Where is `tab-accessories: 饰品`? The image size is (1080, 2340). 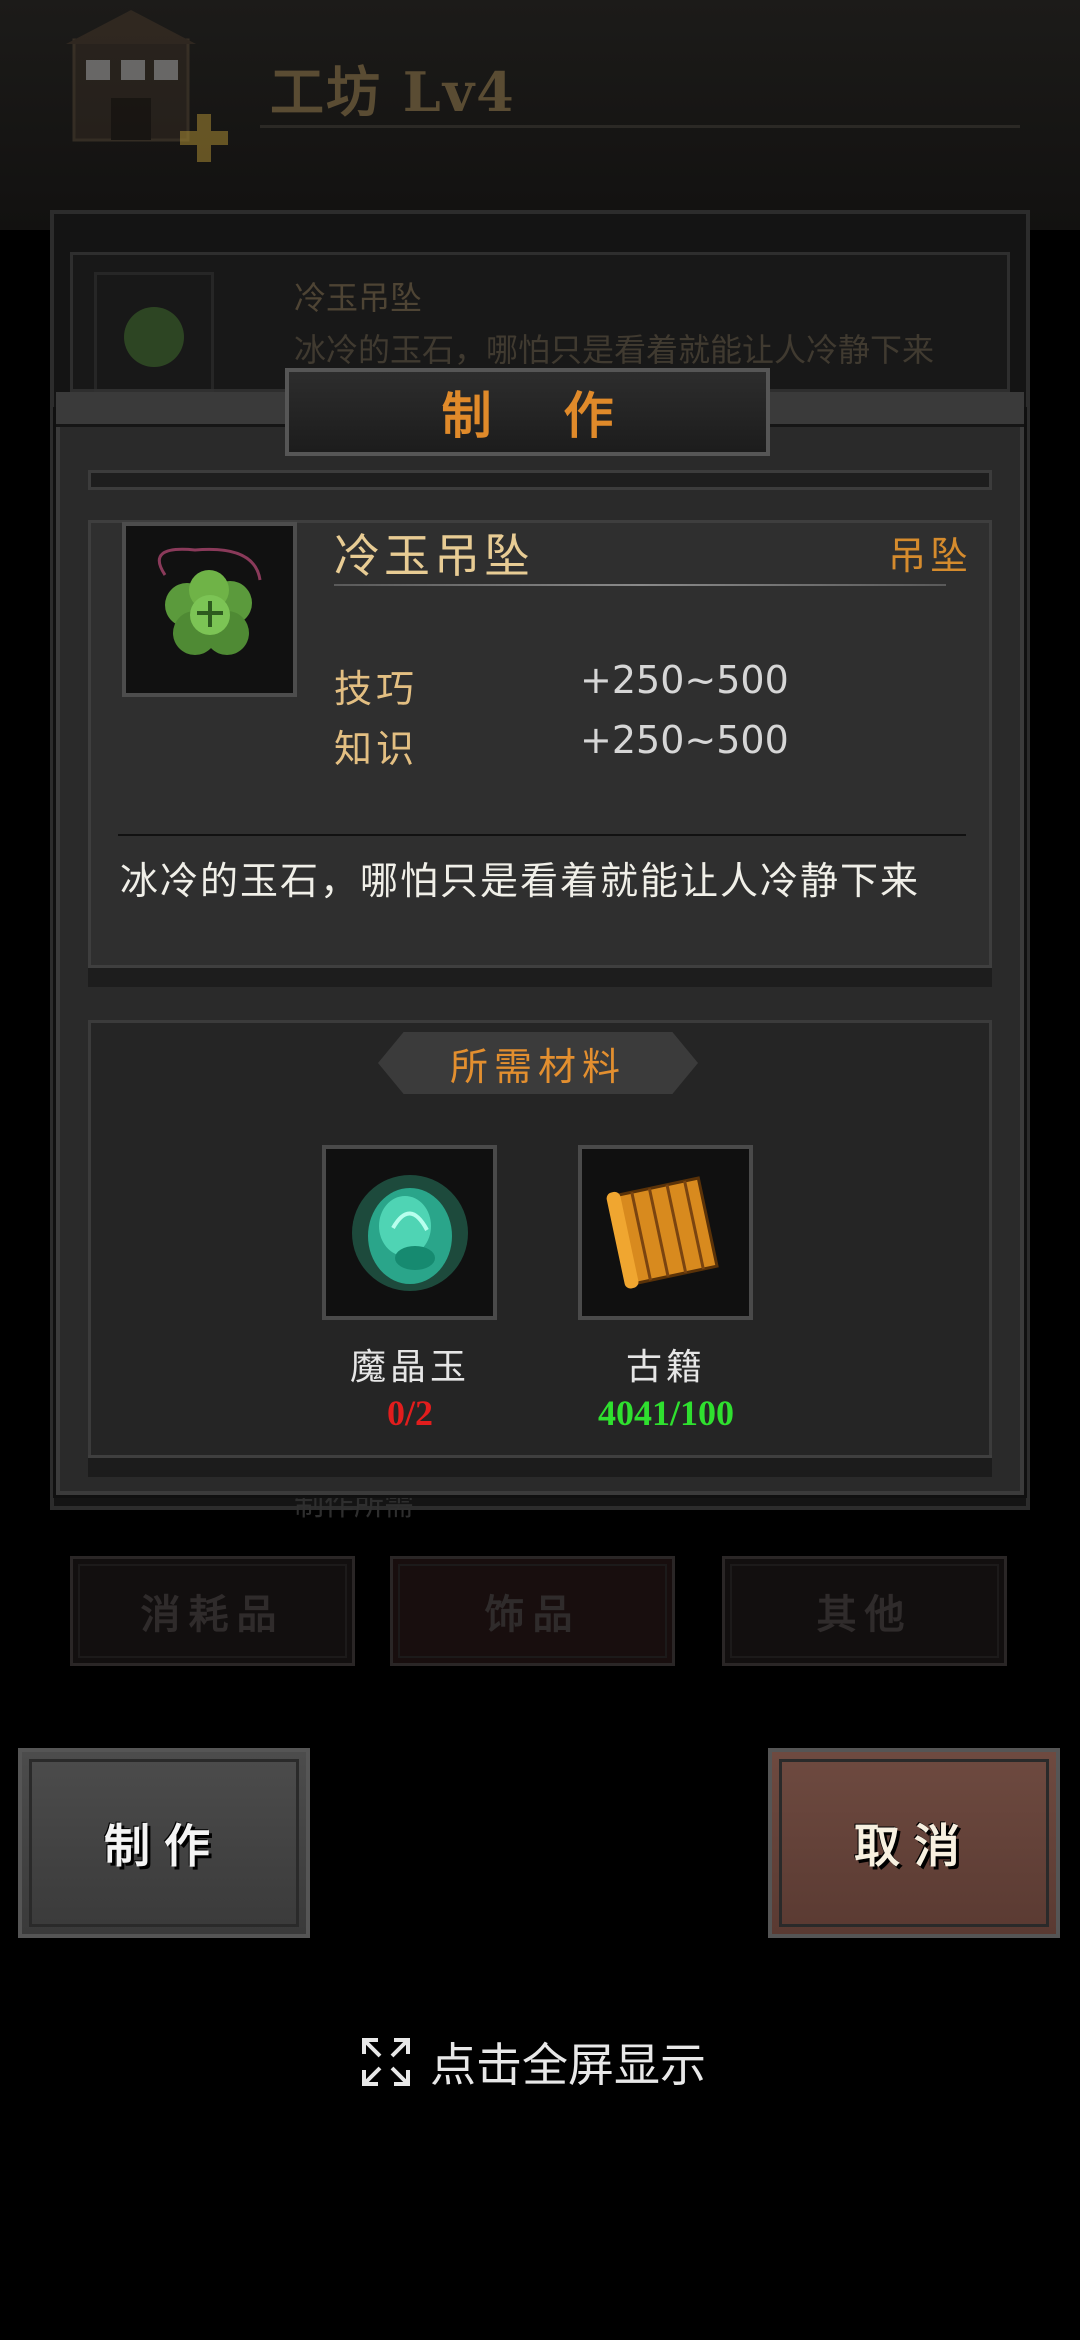 tab-accessories: 饰品 is located at coordinates (532, 1611).